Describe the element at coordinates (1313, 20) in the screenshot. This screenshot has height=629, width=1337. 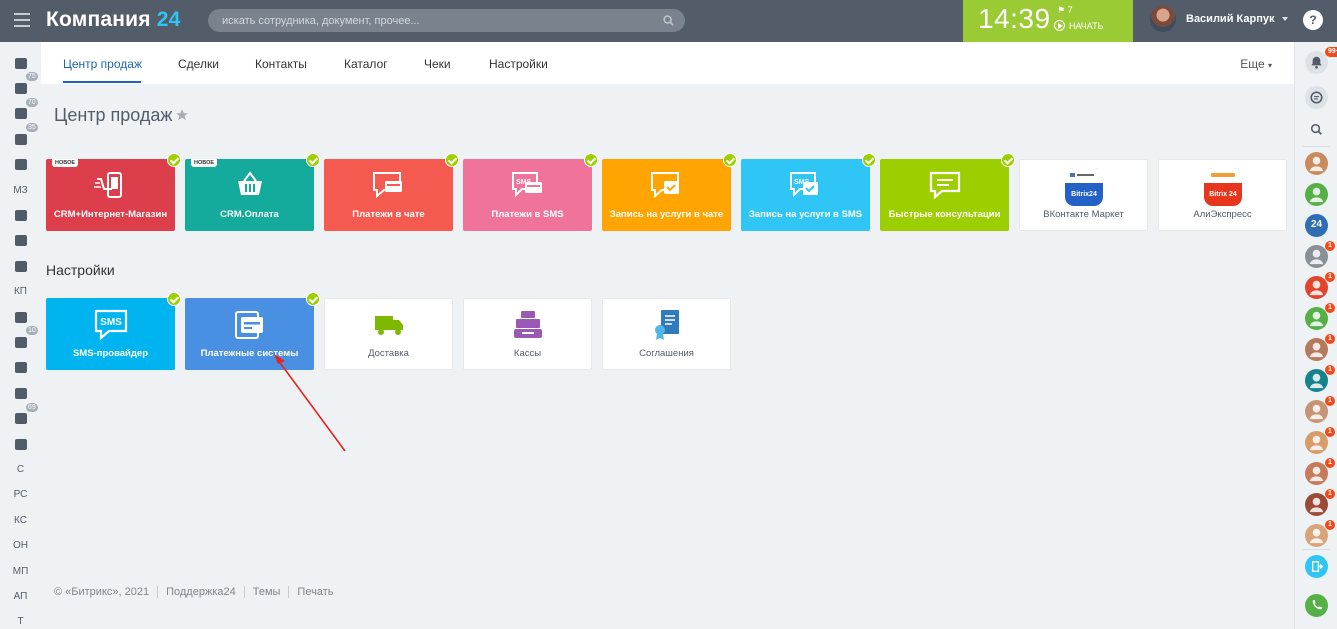
I see `help-icon: ?` at that location.